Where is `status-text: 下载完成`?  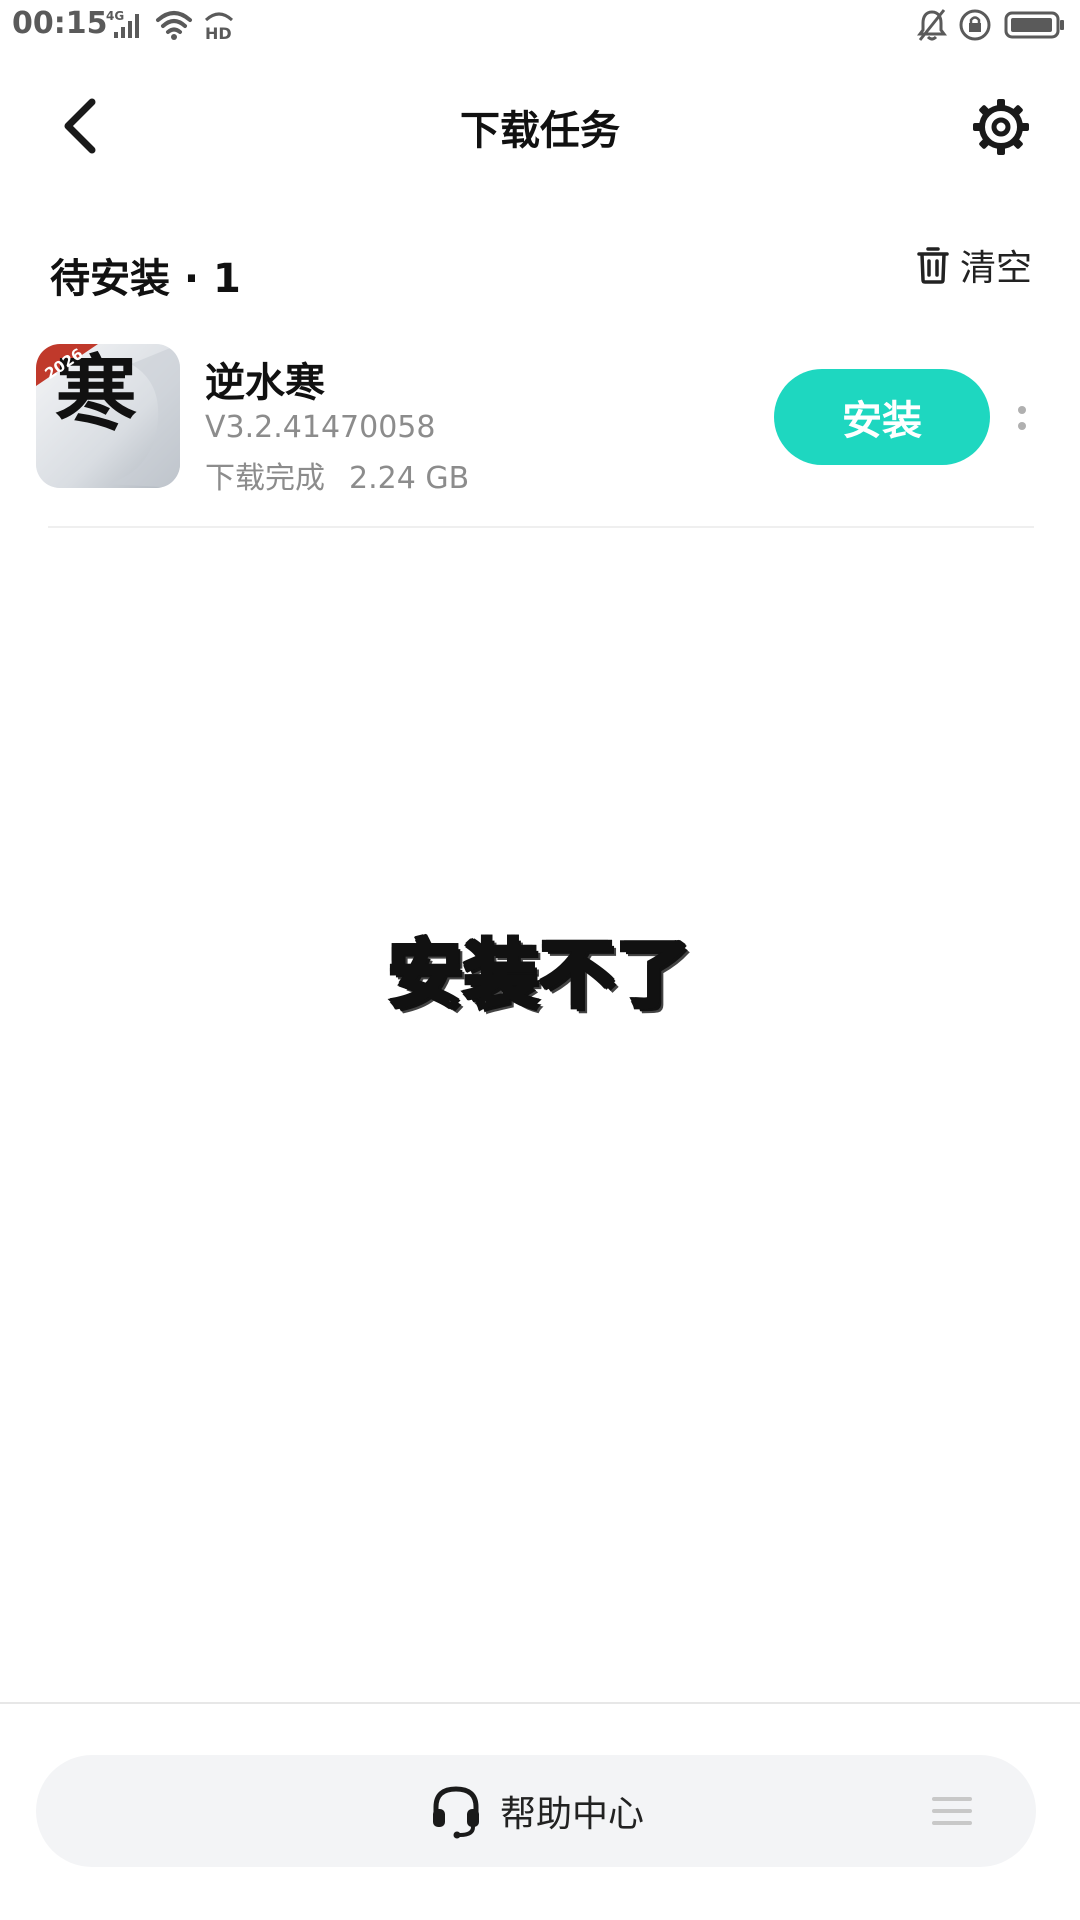
status-text: 下载完成 is located at coordinates (265, 478).